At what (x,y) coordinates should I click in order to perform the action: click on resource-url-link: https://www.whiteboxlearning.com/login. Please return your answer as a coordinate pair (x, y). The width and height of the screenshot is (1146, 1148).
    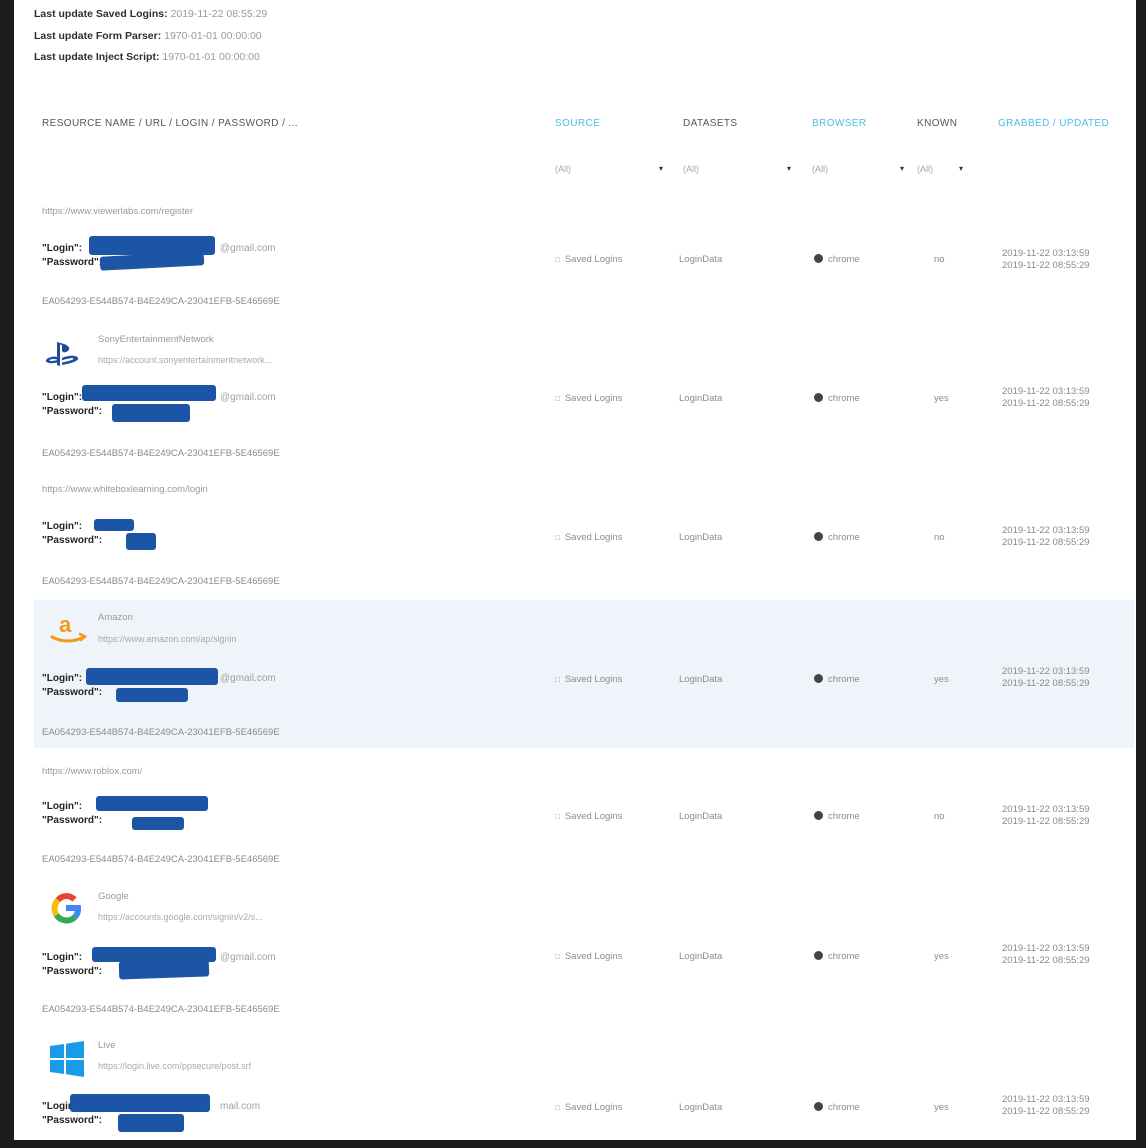
    Looking at the image, I should click on (125, 489).